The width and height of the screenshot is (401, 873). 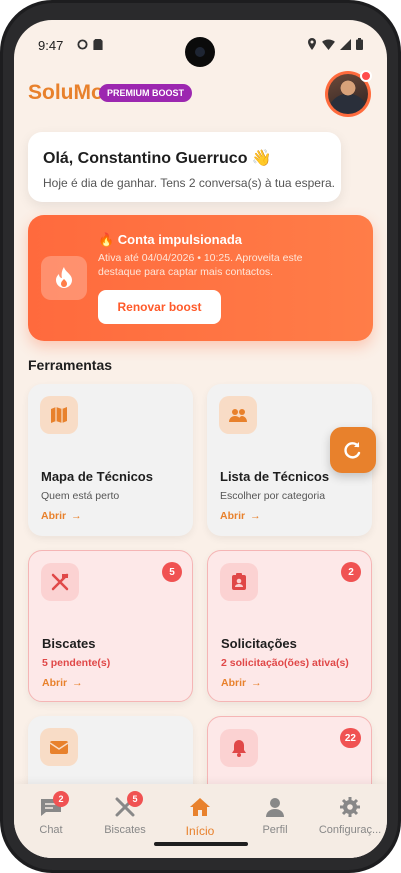 What do you see at coordinates (273, 496) in the screenshot?
I see `tool-subtitle: Escolher por categoria` at bounding box center [273, 496].